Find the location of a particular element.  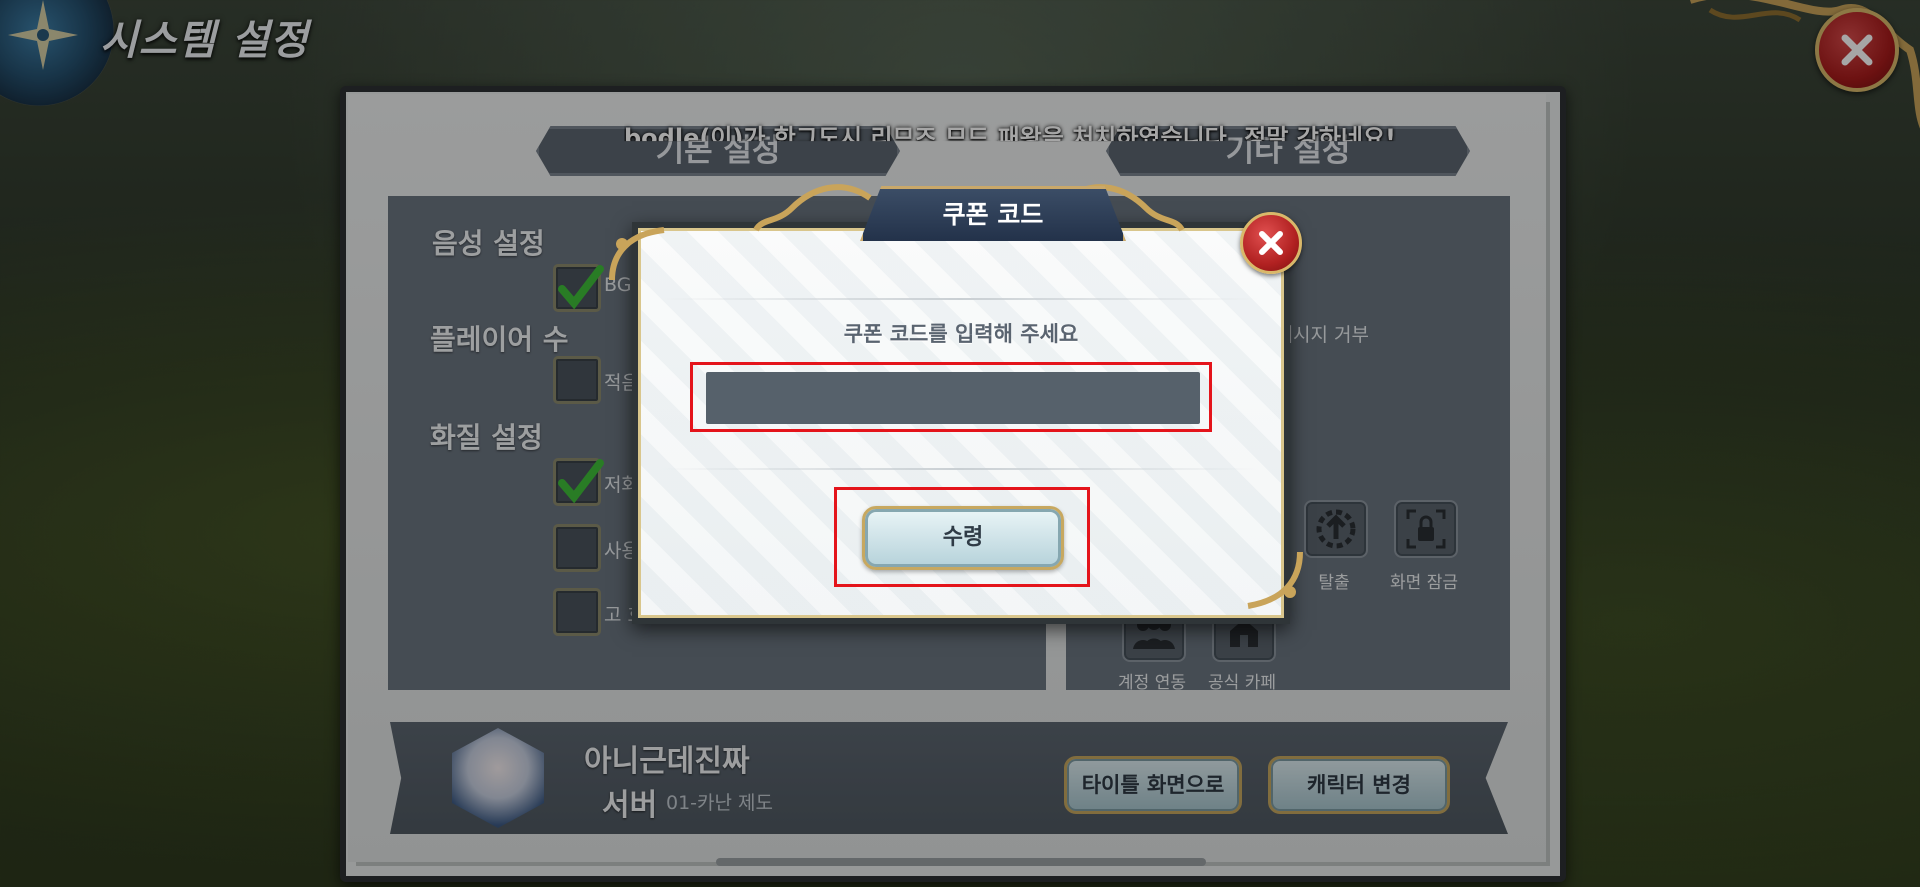

claim-button: 수령 is located at coordinates (963, 538).